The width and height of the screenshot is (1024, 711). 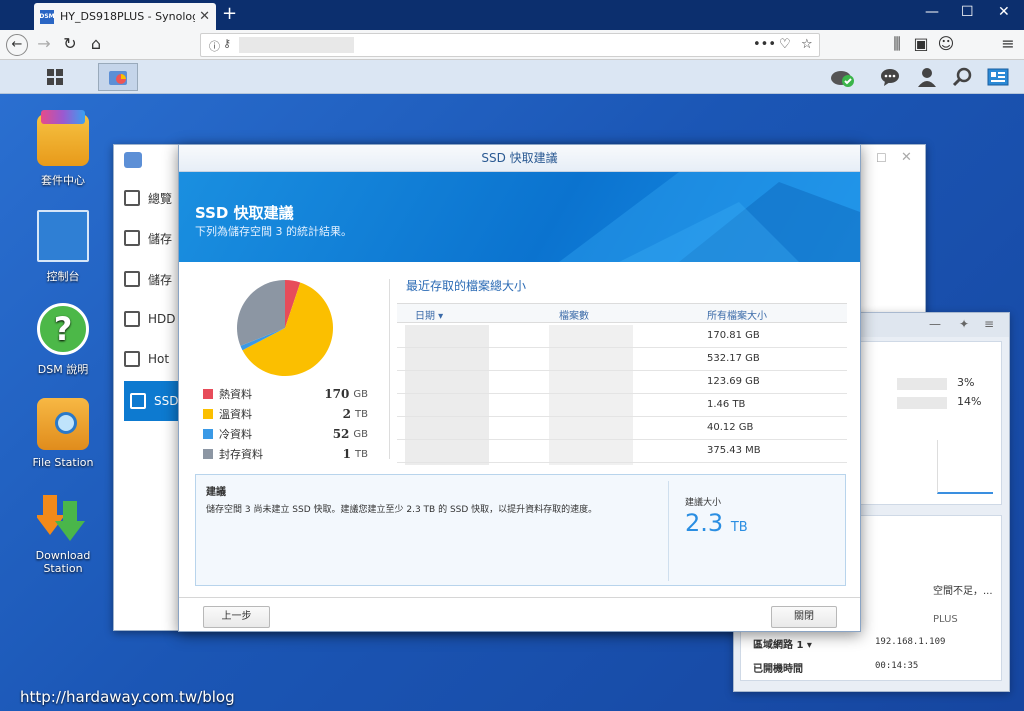 I want to click on desktop-icon-dsm-help: ? DSM 說明, so click(x=63, y=340).